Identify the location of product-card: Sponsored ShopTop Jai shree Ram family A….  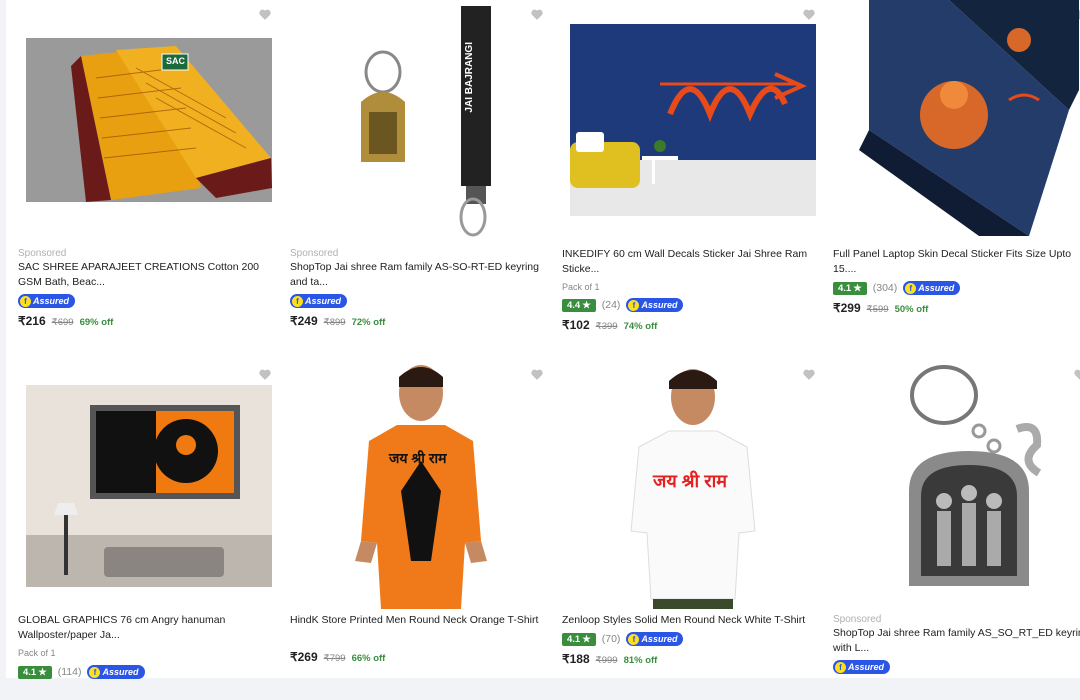
(956, 530).